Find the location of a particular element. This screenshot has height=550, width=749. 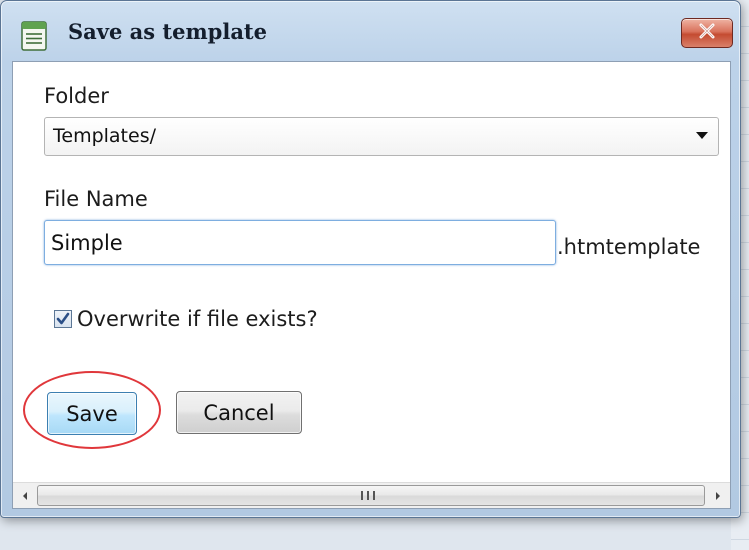

save-button-label: Save is located at coordinates (92, 413).